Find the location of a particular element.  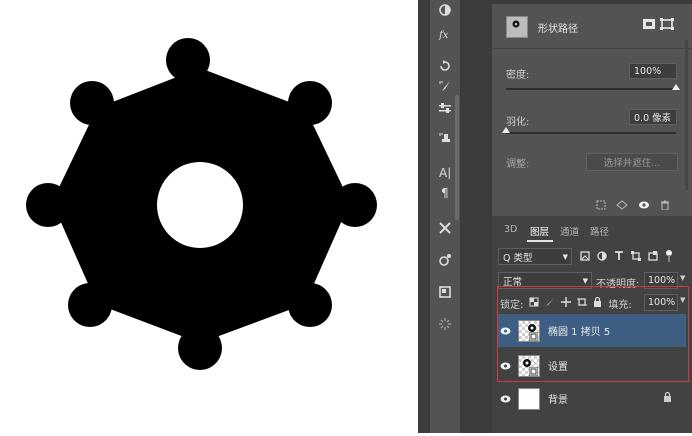

frame-icon is located at coordinates (445, 292).